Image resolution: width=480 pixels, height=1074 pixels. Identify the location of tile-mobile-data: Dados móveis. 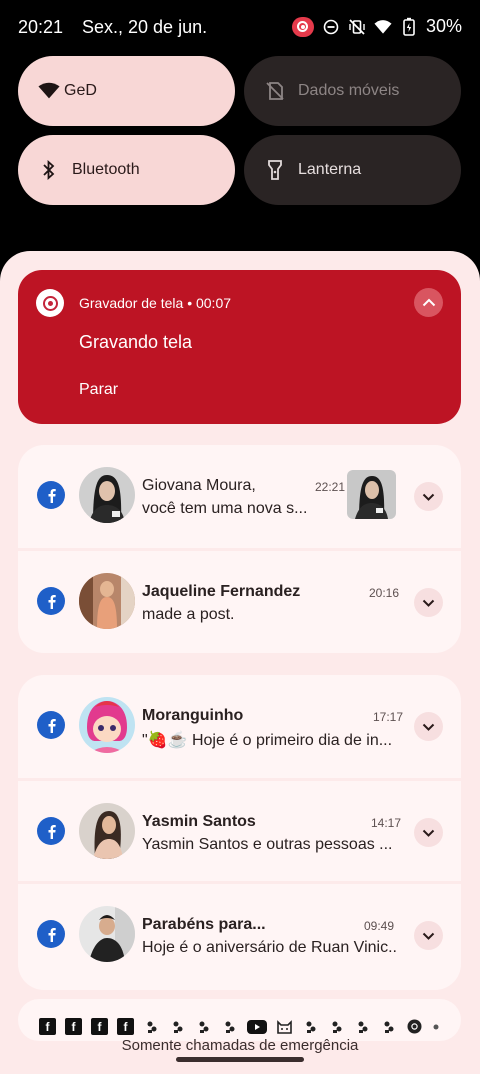
(352, 91).